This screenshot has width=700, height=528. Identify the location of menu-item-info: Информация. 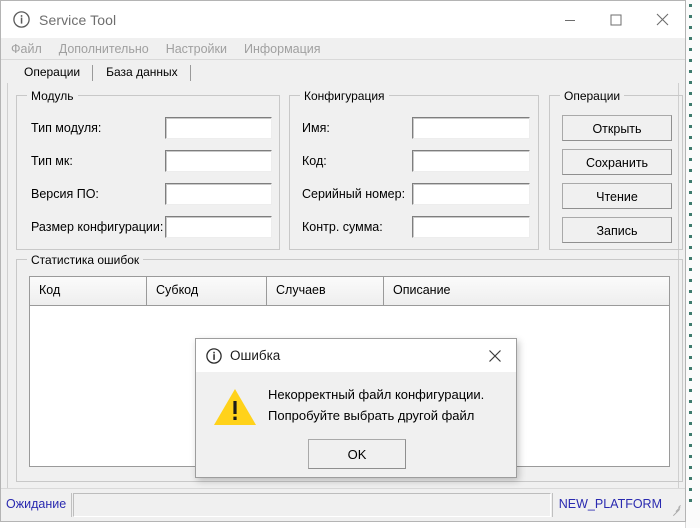
(282, 49).